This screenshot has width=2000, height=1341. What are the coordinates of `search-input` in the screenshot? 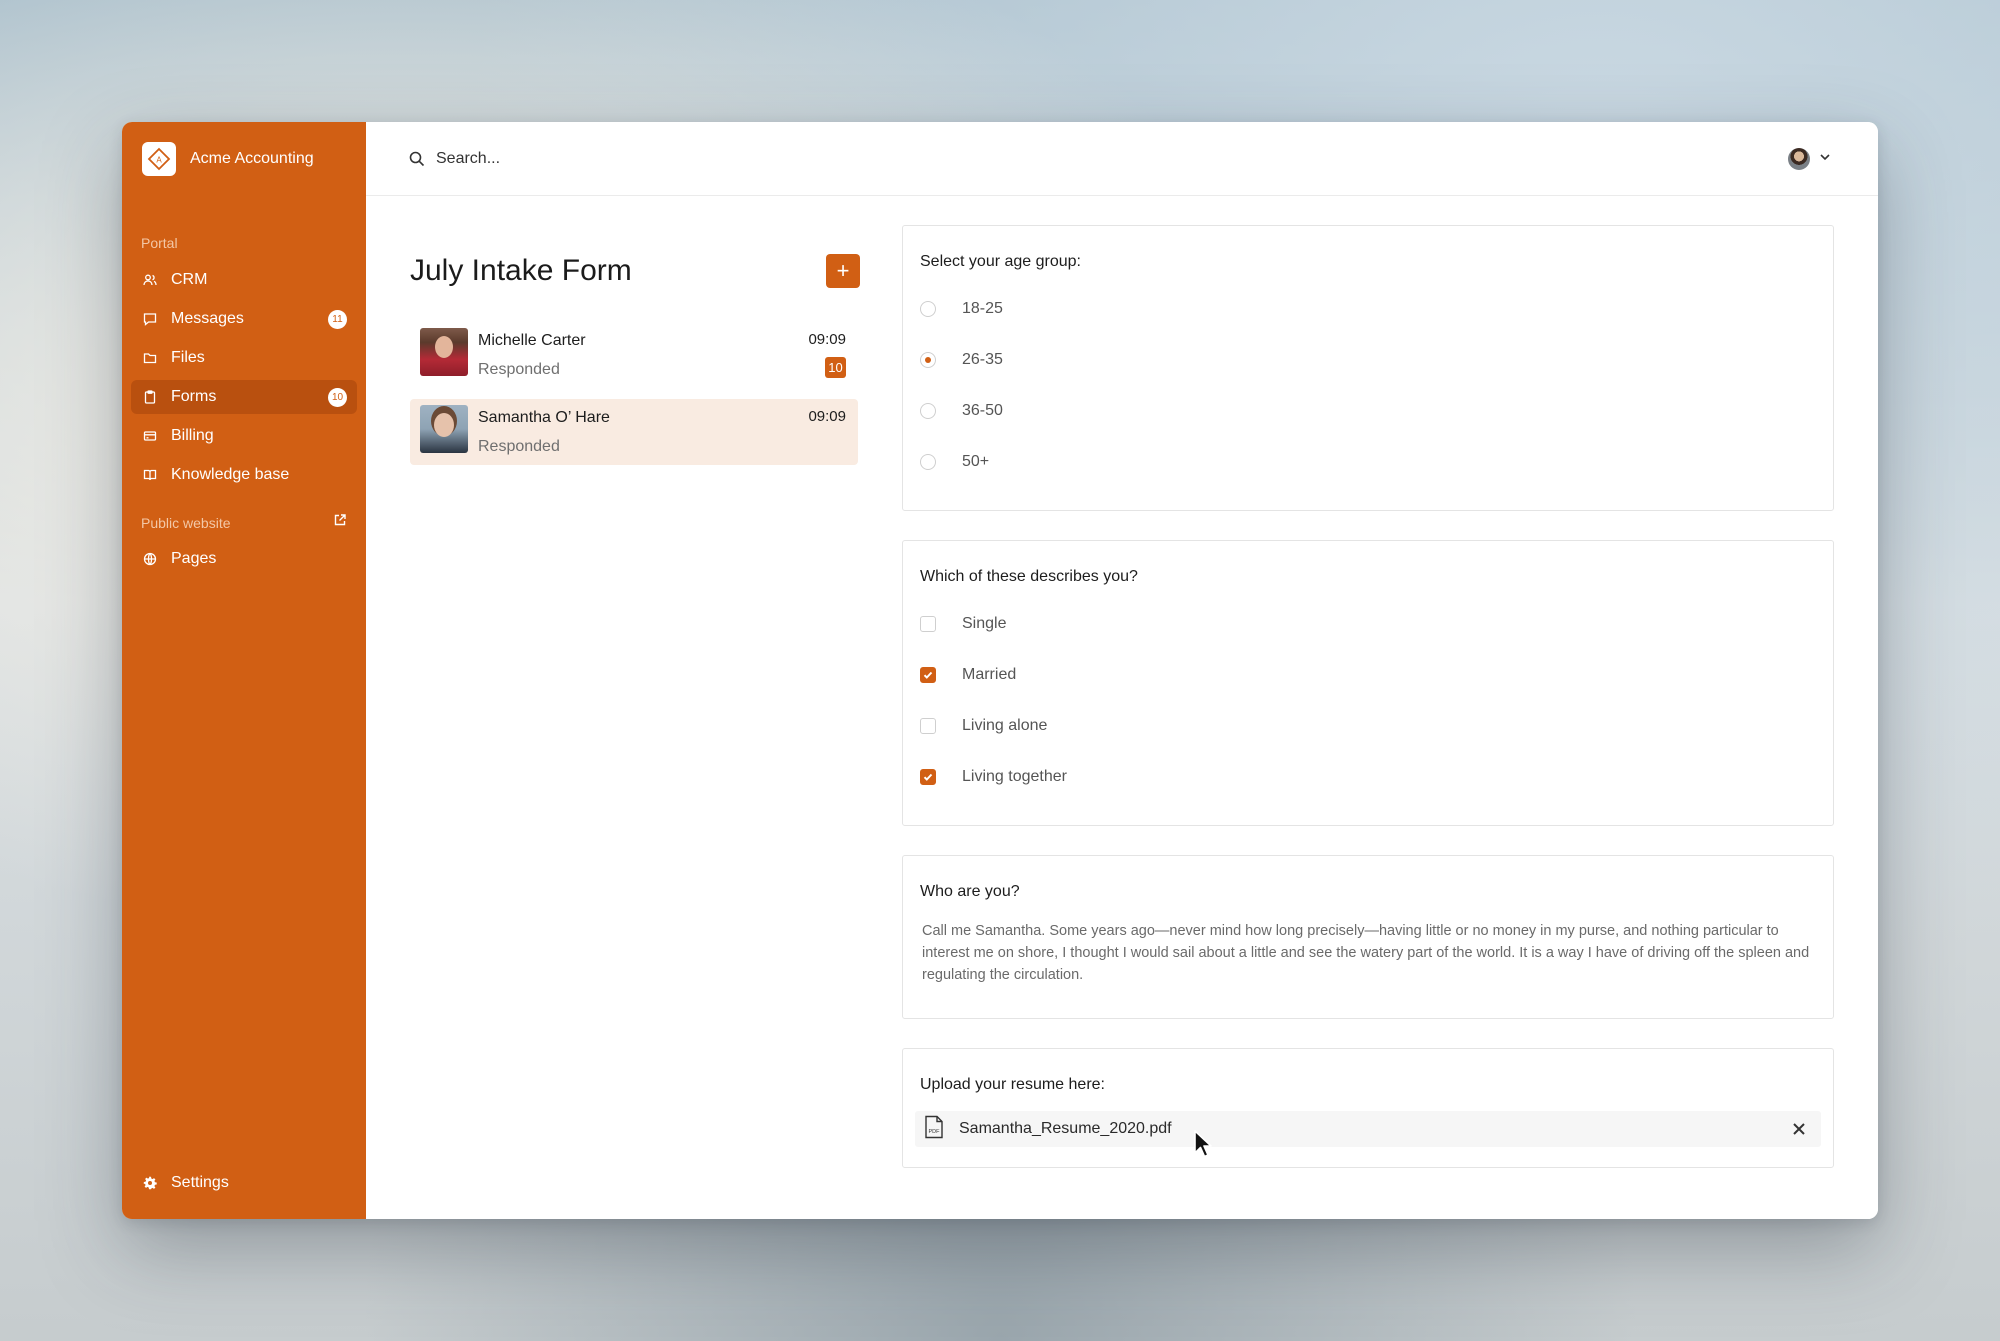 It's located at (736, 158).